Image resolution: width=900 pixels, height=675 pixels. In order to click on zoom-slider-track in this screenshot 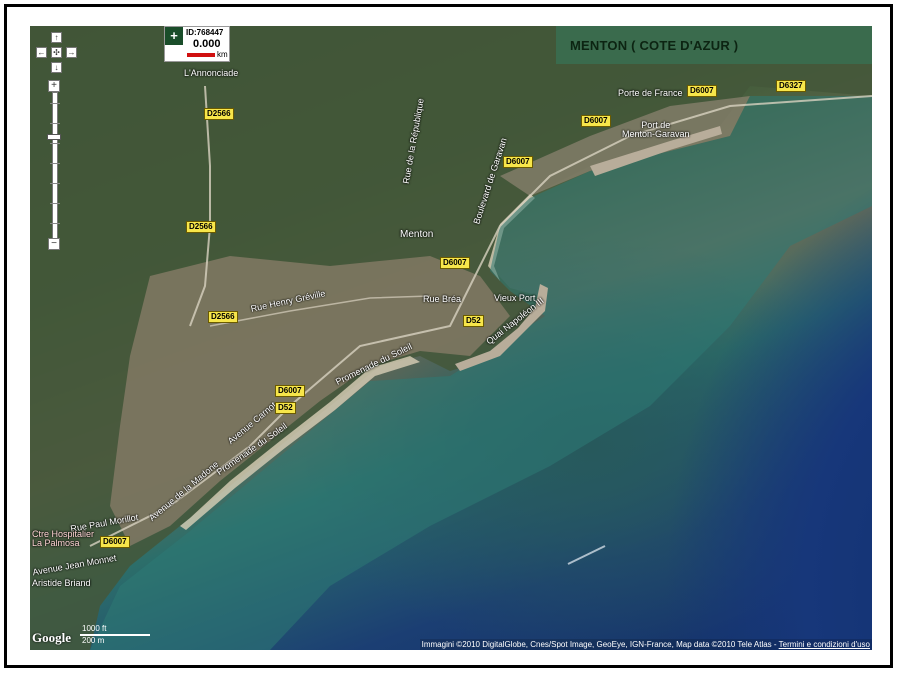, I will do `click(55, 167)`.